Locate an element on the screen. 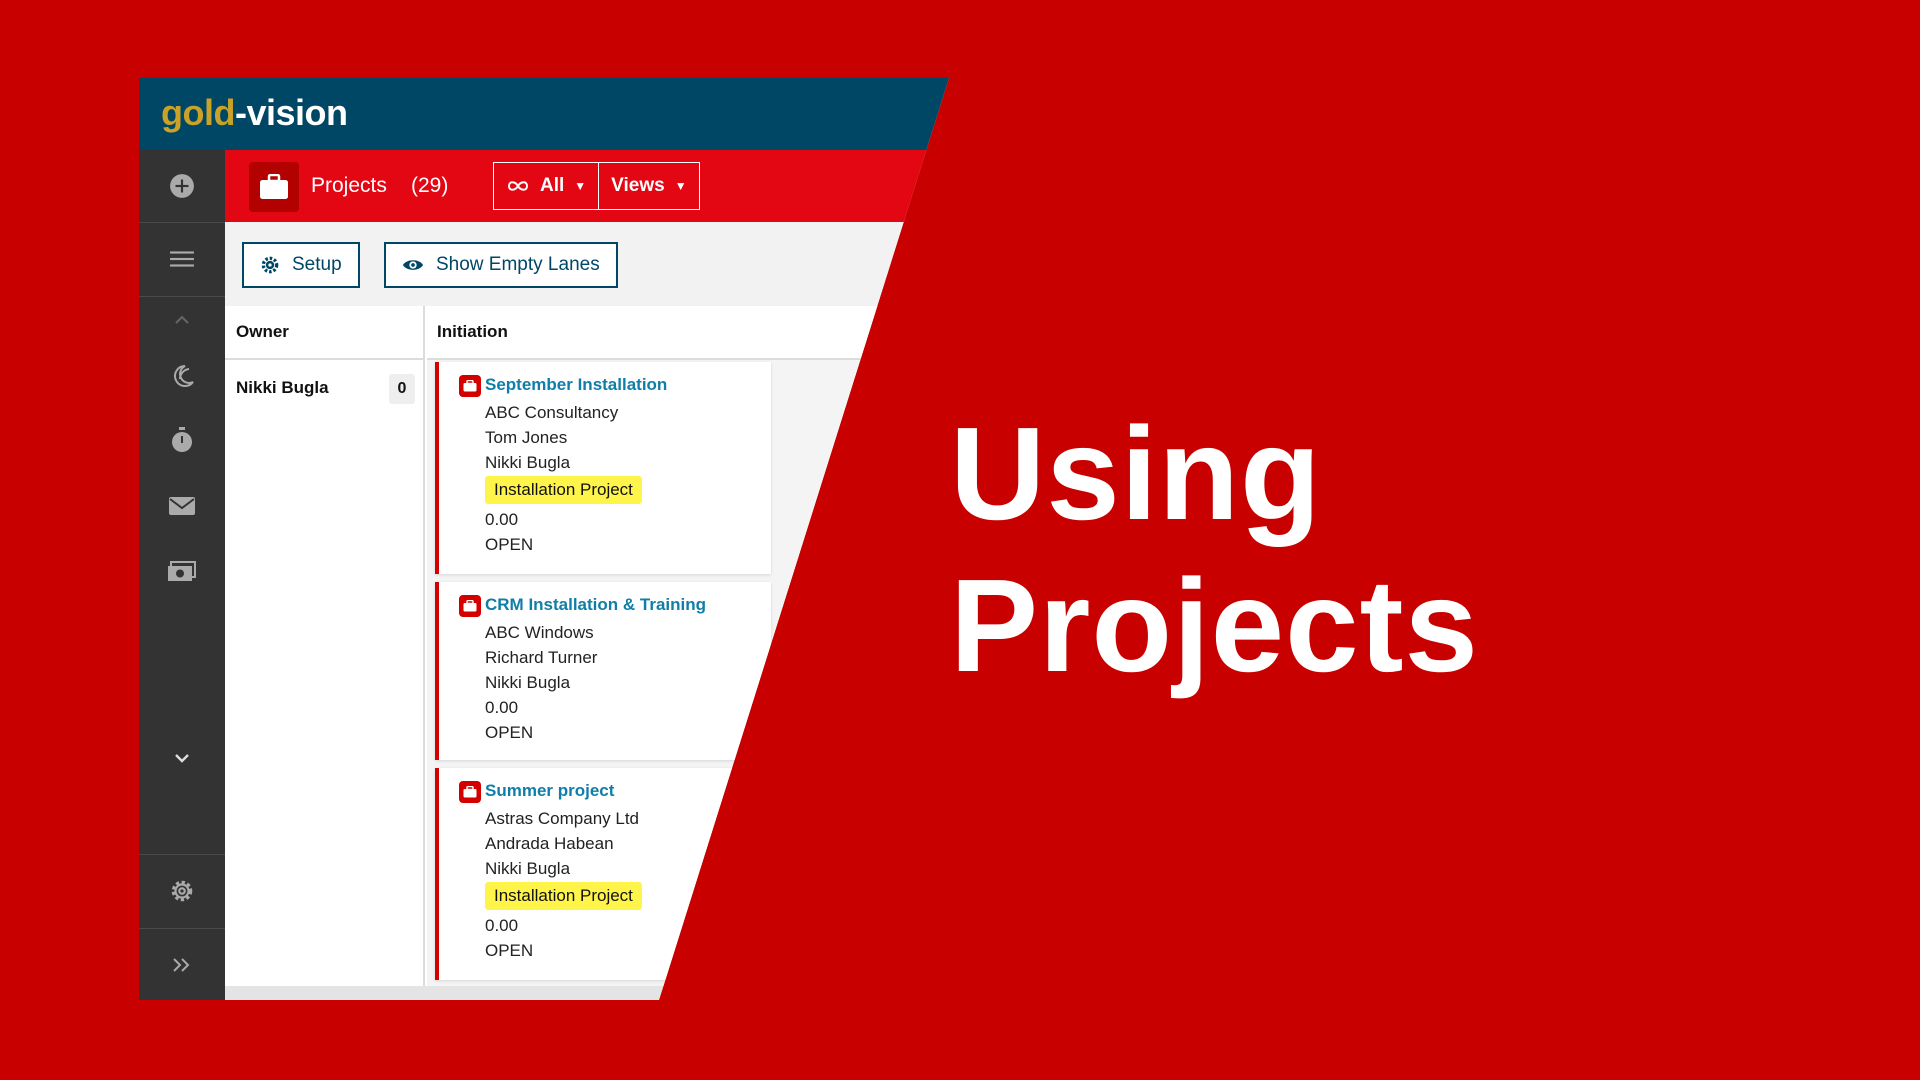 The width and height of the screenshot is (1920, 1080). chevron-up-icon is located at coordinates (182, 319).